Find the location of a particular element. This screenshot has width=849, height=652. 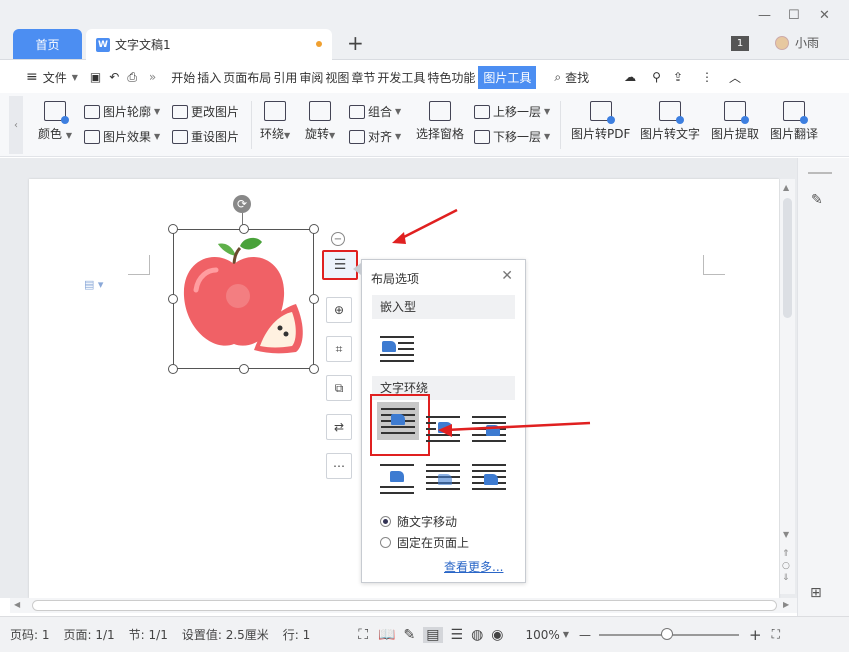

arrow-to-layout-button is located at coordinates (427, 225).